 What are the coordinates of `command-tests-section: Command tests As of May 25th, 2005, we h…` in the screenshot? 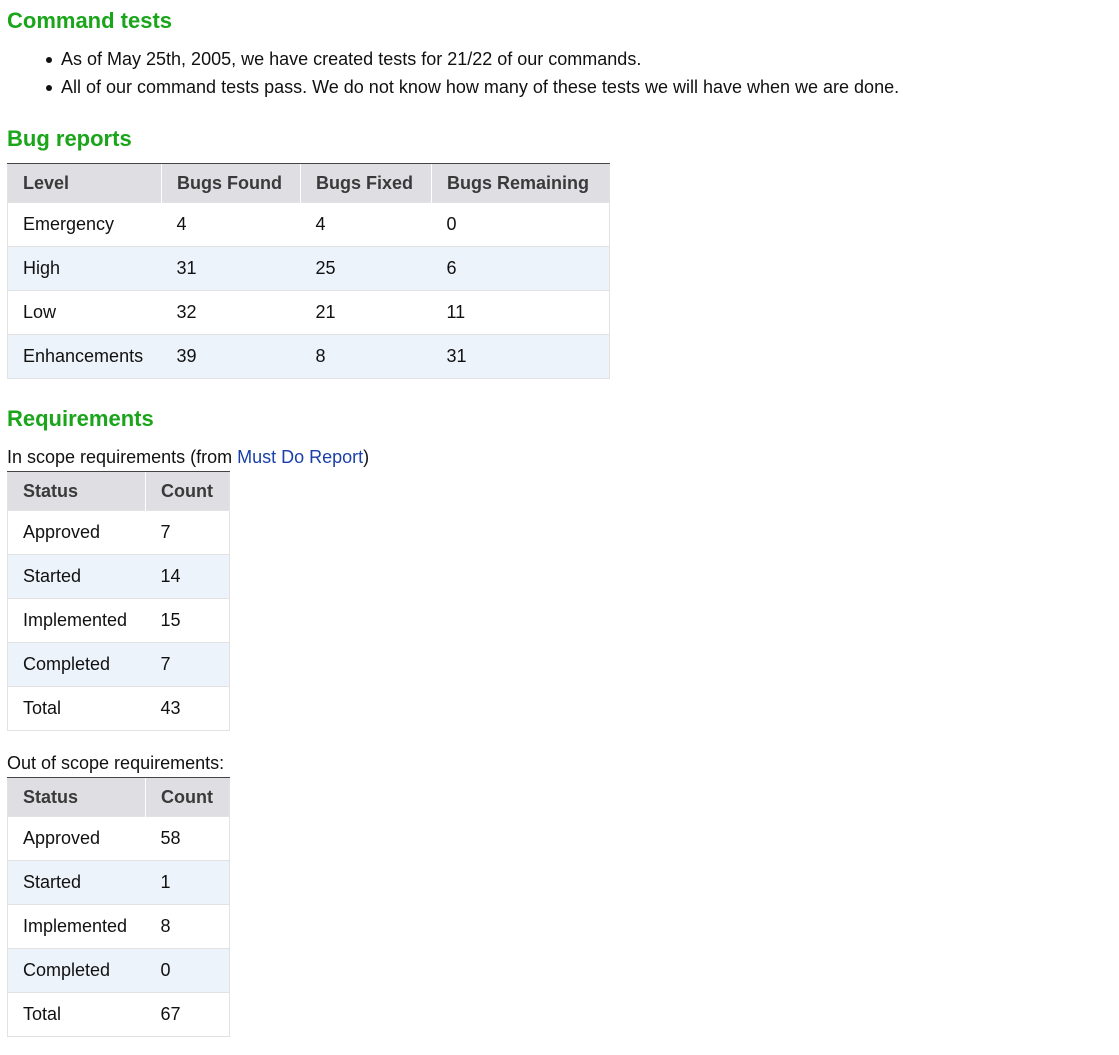 It's located at (563, 54).